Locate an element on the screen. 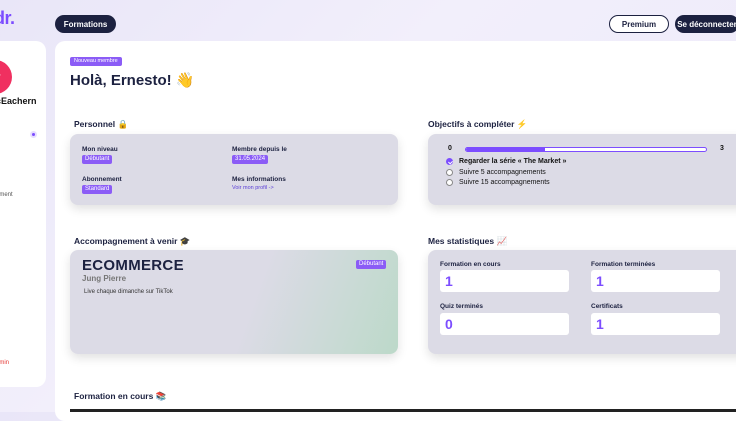 This screenshot has height=421, width=736. objectifs-progress-bar is located at coordinates (586, 149).